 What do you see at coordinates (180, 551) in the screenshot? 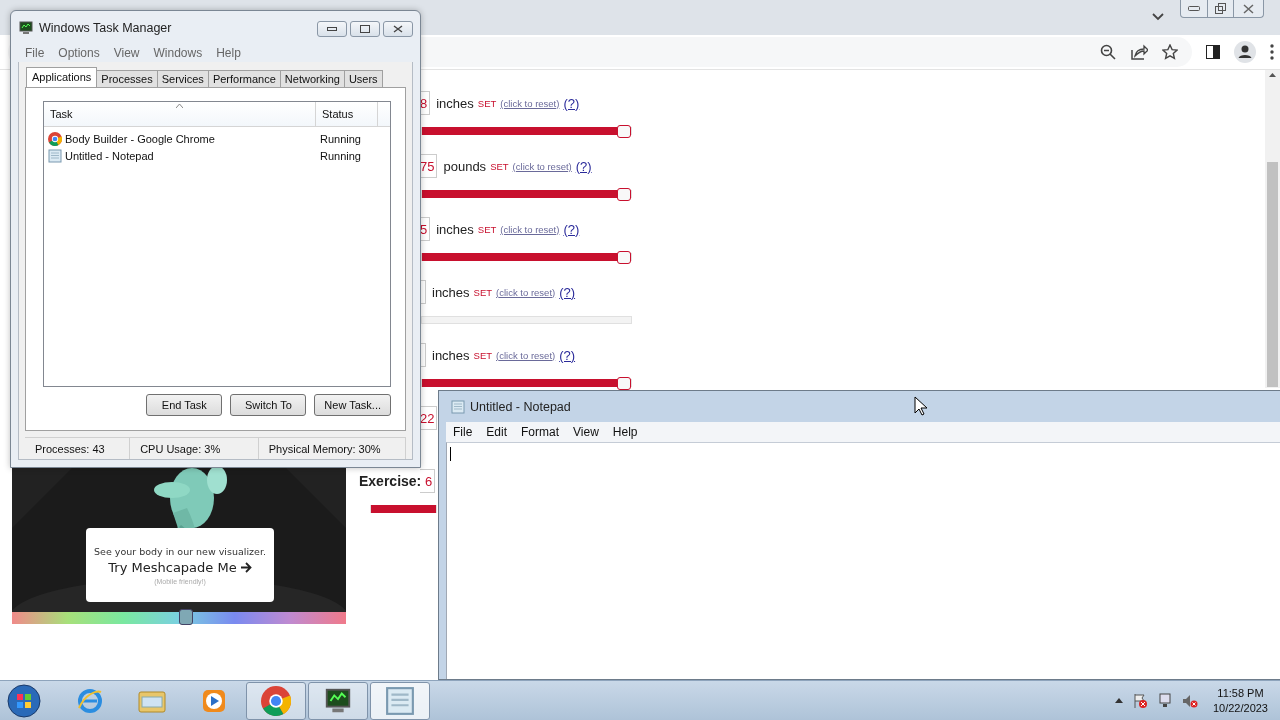
I see `promo-caption: See your body in our new visualizer.` at bounding box center [180, 551].